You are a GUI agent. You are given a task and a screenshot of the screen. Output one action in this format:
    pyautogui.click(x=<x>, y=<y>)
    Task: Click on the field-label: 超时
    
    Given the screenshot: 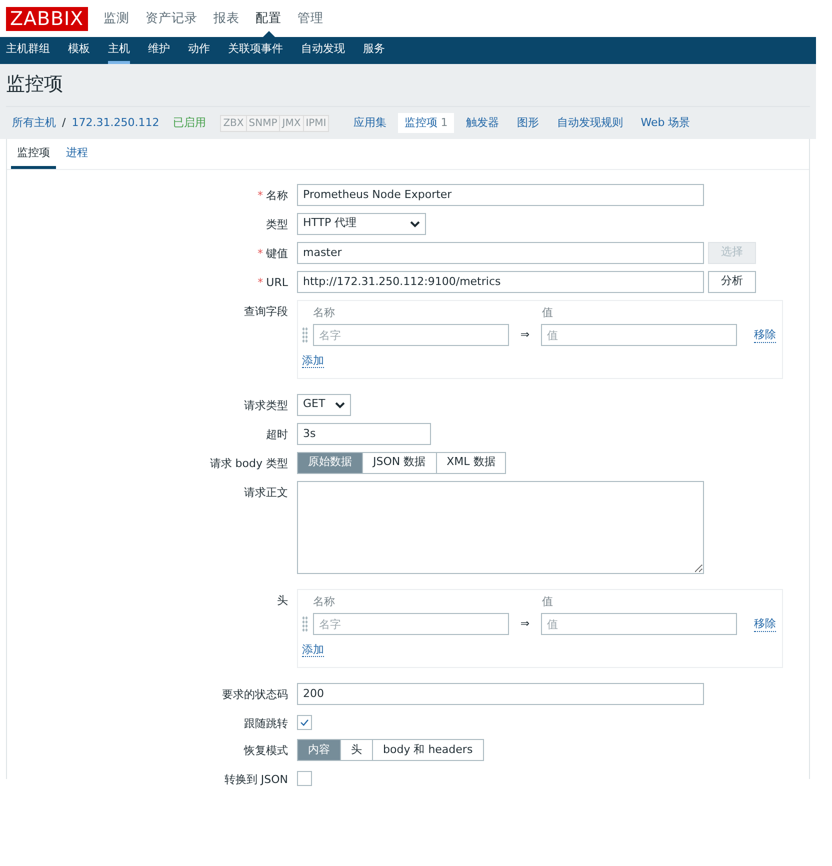 What is the action you would take?
    pyautogui.click(x=277, y=434)
    